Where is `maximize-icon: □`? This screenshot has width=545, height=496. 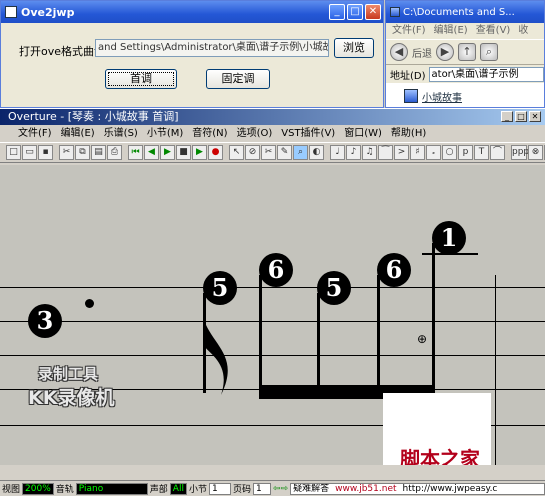
maximize-icon: □ is located at coordinates (355, 12).